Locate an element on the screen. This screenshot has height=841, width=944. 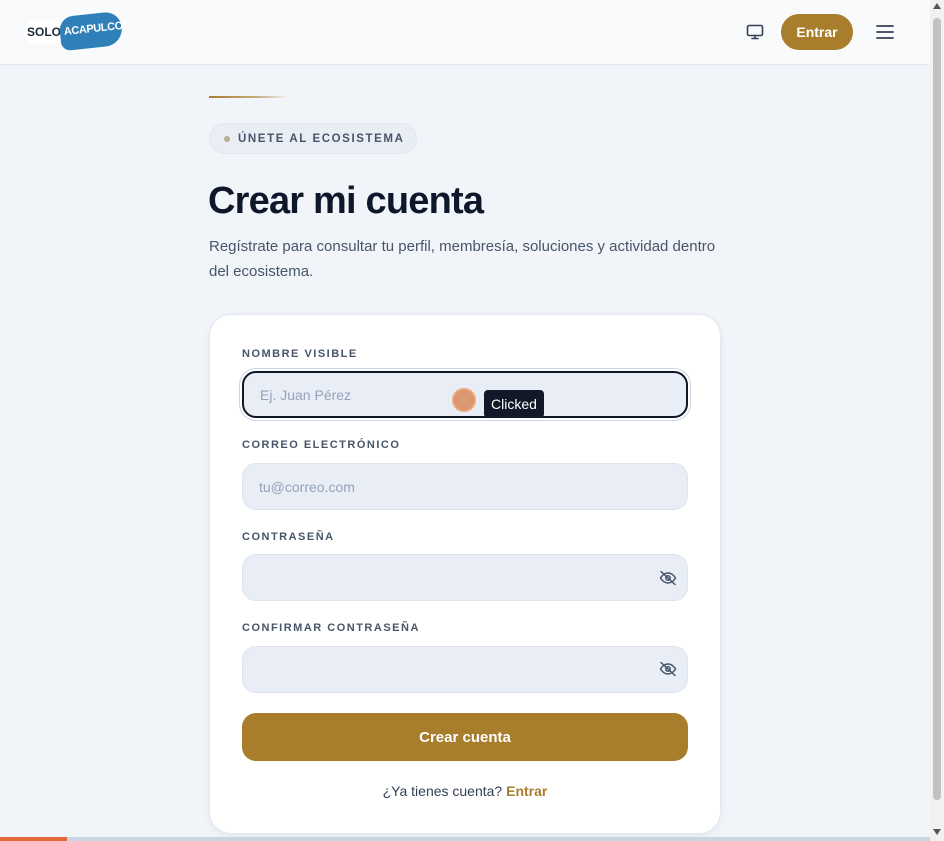
vertical-scrollbar is located at coordinates (937, 420).